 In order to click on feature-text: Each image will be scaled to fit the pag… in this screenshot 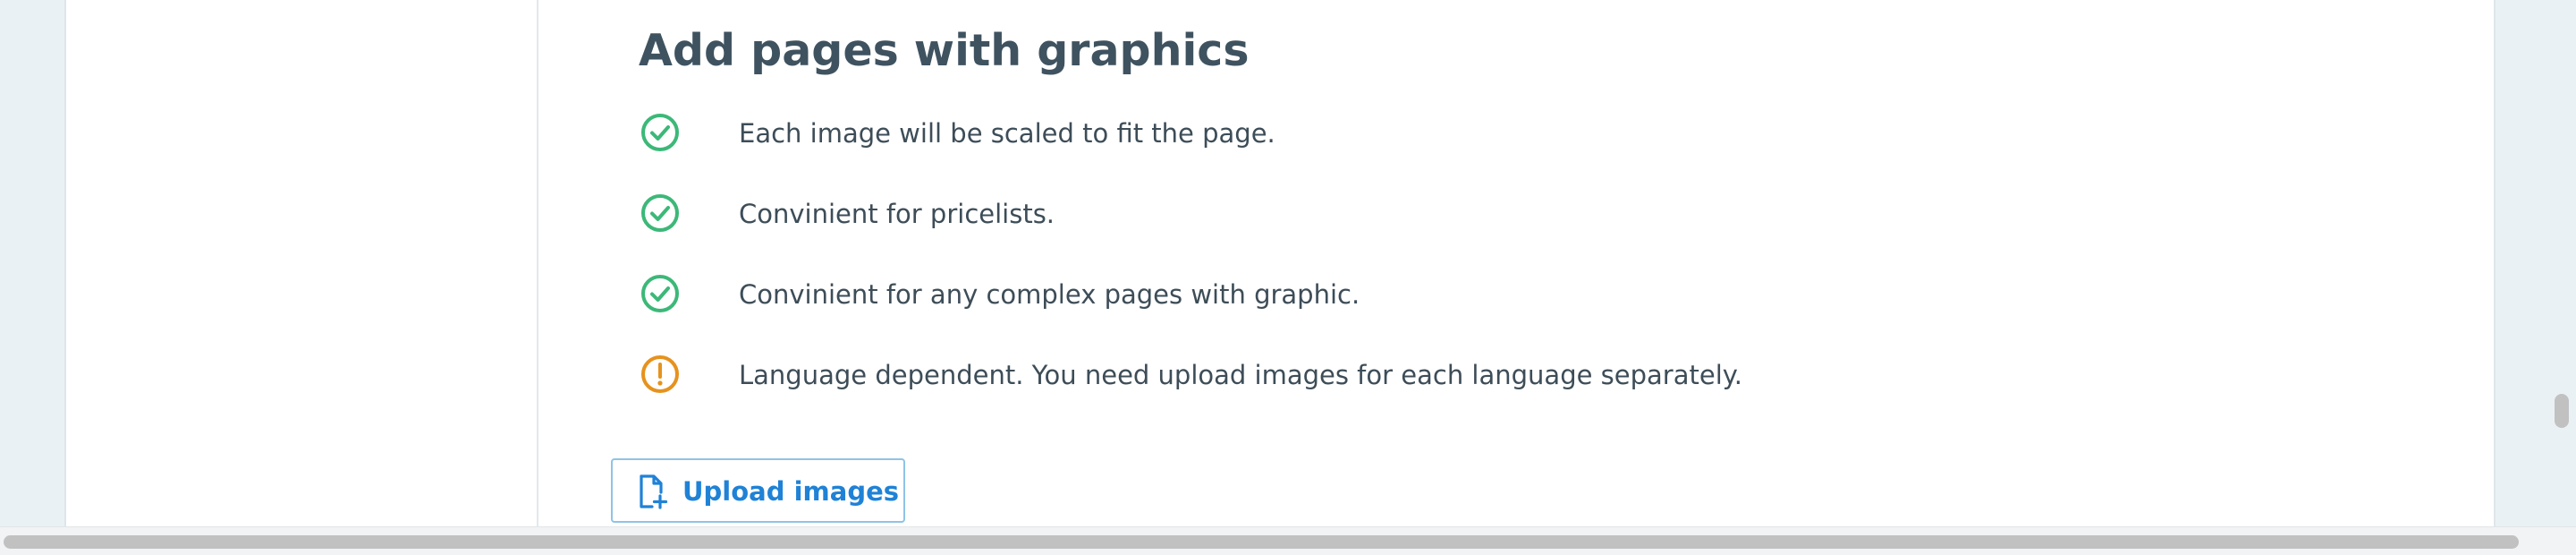, I will do `click(1007, 133)`.